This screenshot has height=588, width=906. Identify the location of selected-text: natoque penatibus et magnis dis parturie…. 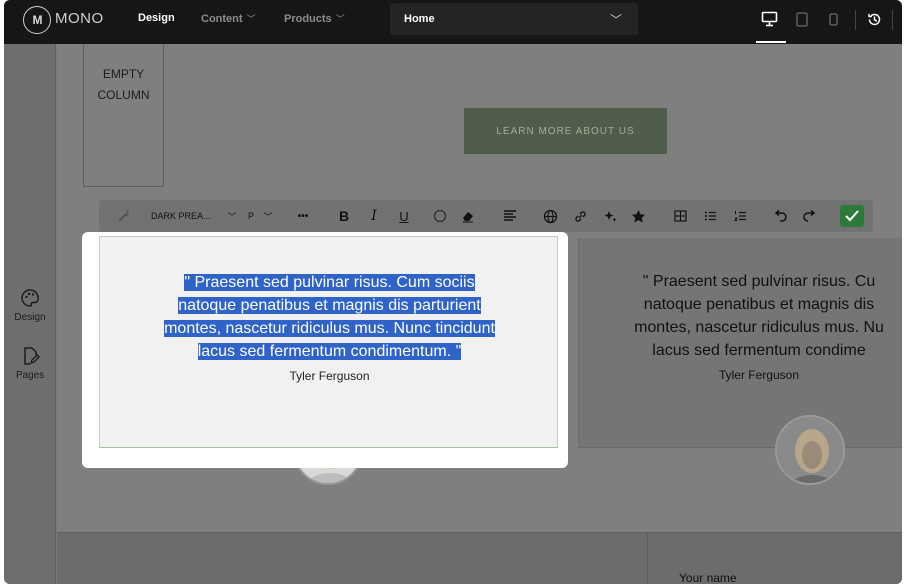
(329, 305).